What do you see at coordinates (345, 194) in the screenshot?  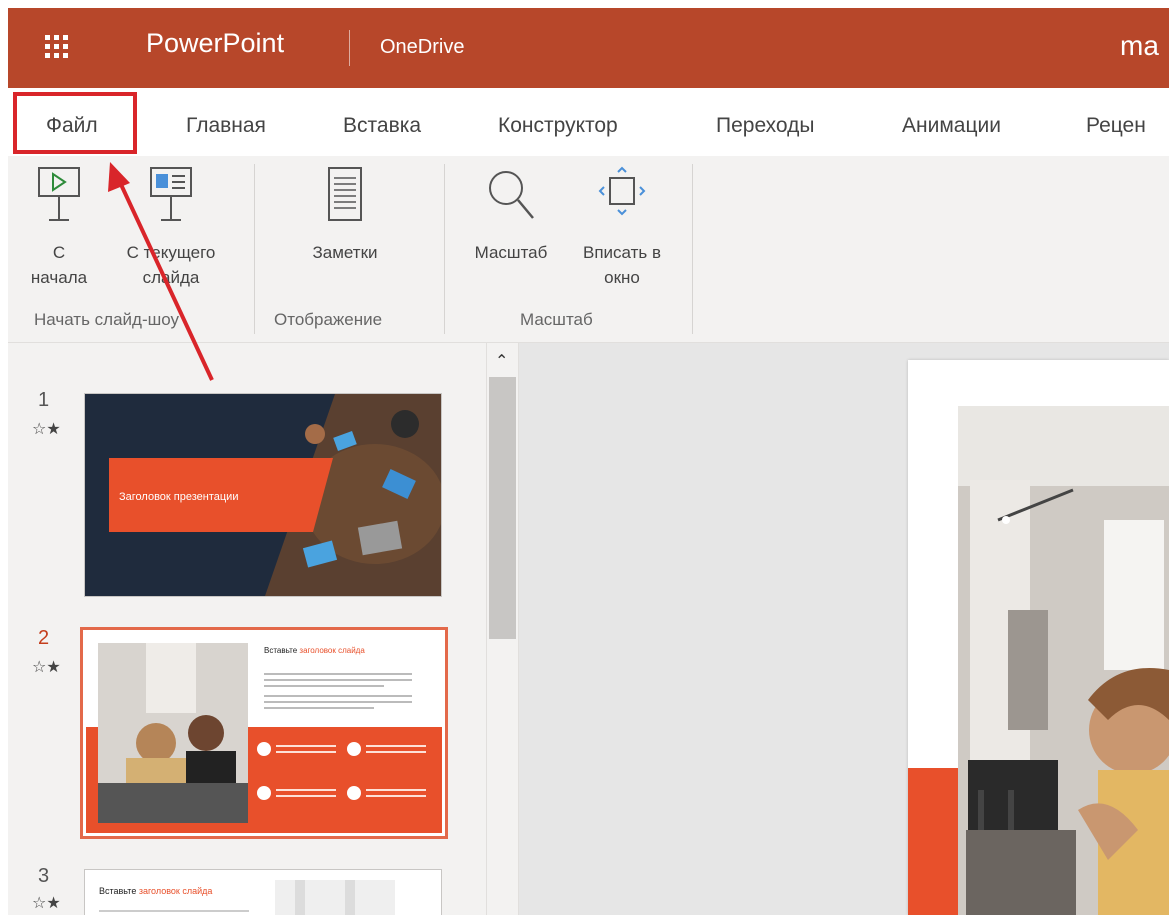 I see `notes-icon` at bounding box center [345, 194].